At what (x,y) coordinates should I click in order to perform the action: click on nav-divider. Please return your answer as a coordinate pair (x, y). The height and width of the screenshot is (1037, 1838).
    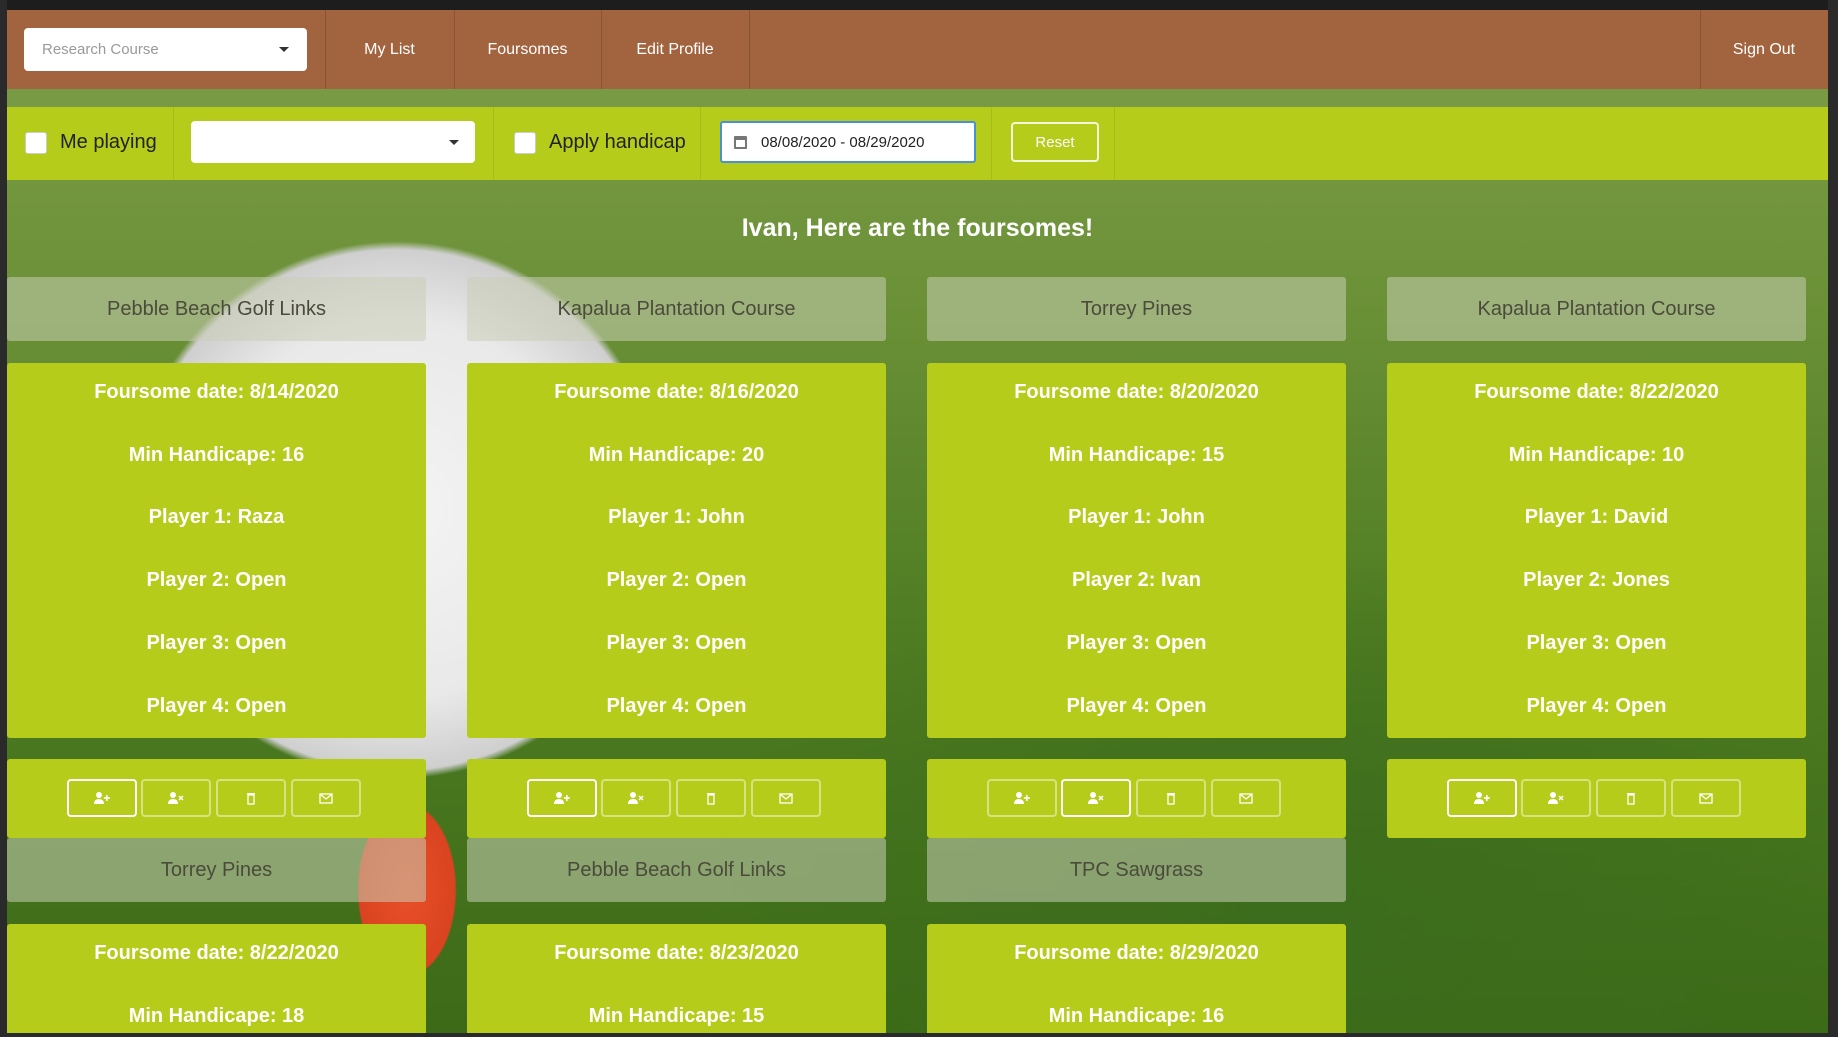
    Looking at the image, I should click on (749, 49).